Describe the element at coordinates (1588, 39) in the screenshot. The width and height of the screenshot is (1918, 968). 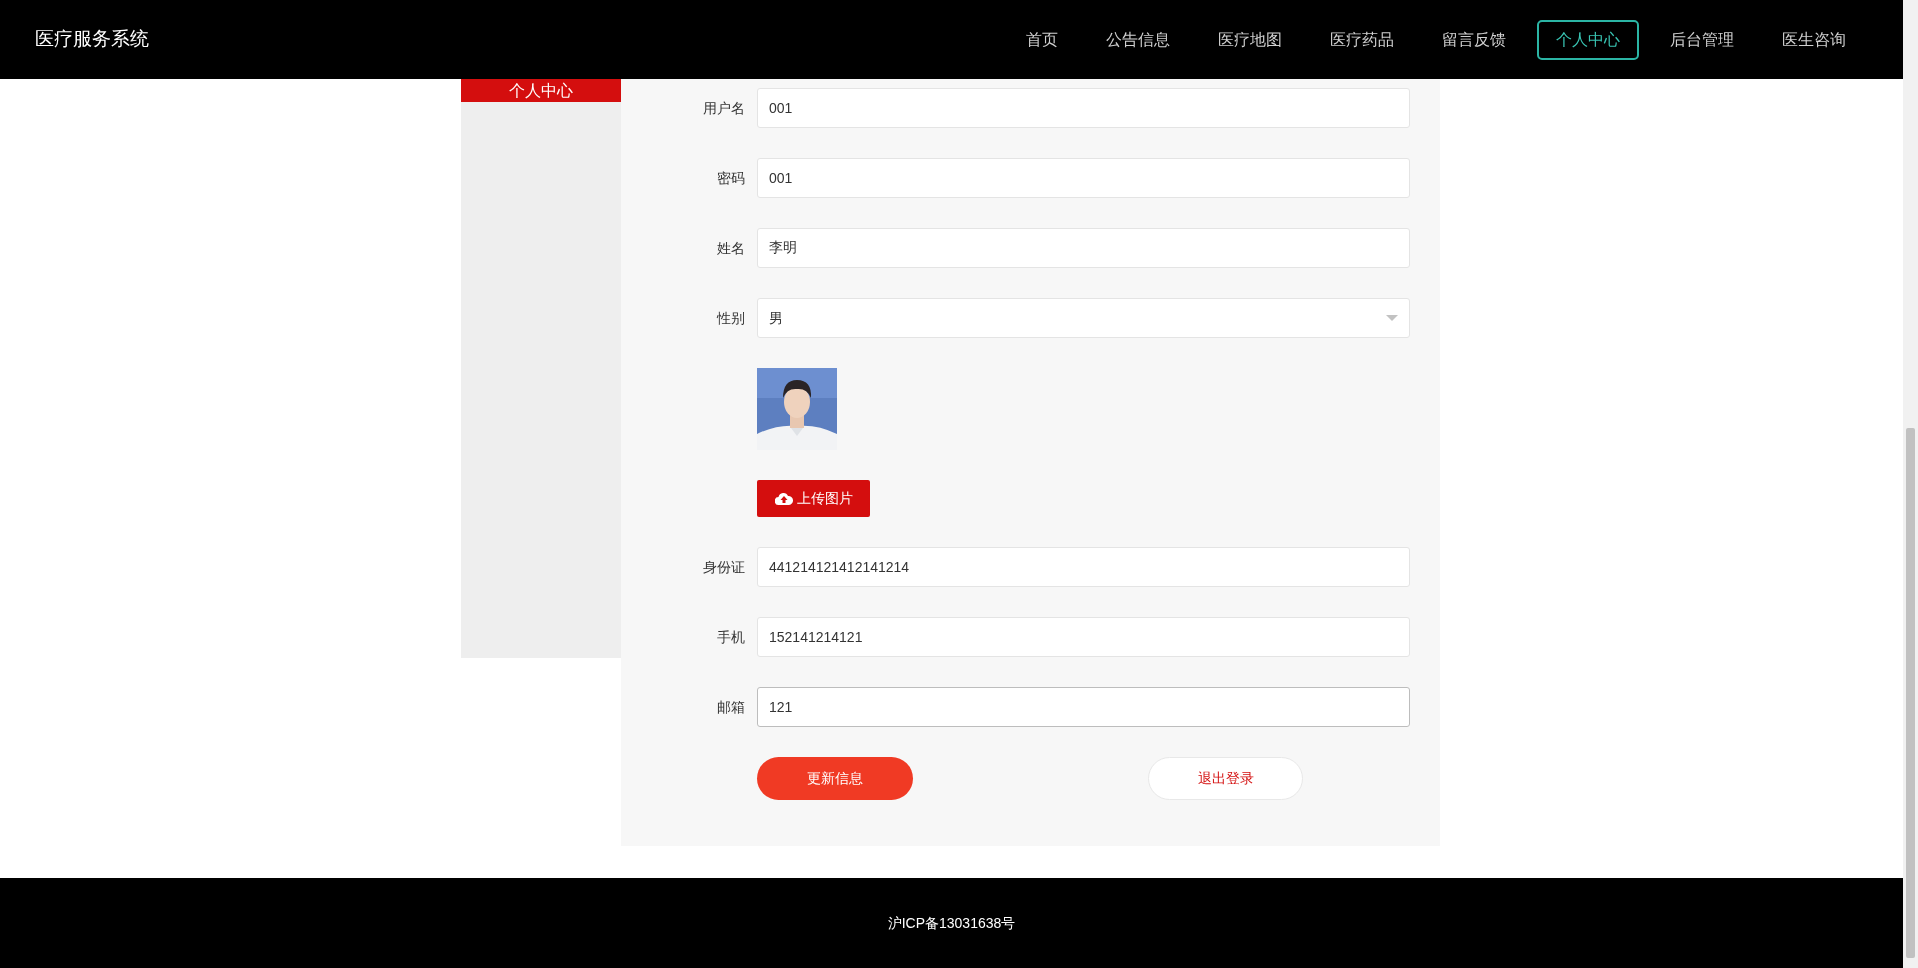
I see `nav-link: 个人中心` at that location.